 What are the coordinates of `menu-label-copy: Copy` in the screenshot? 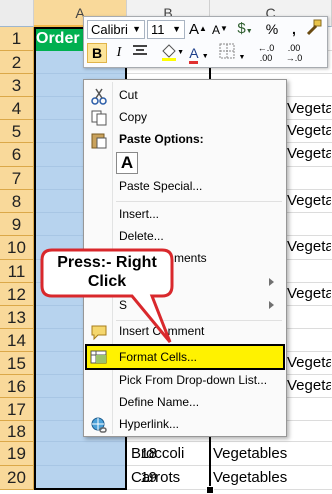 It's located at (133, 117).